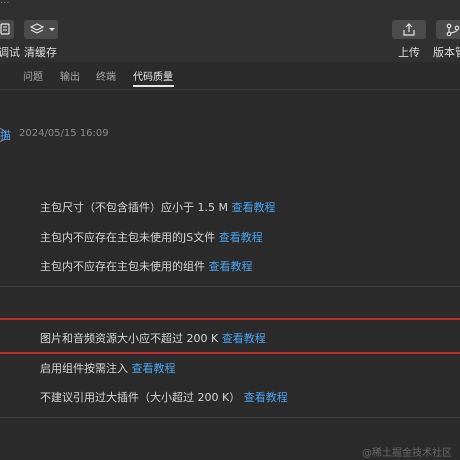  I want to click on highlight-border-bottom, so click(230, 353).